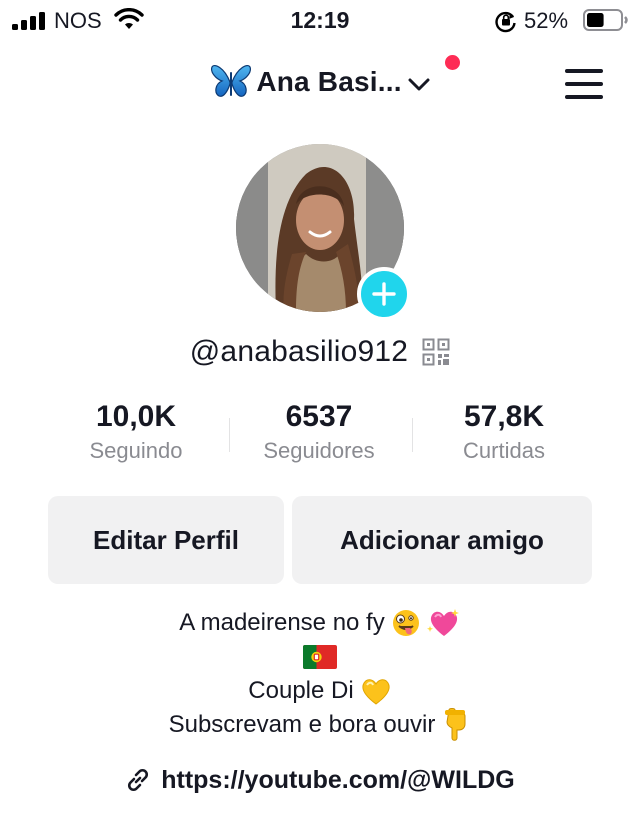 The height and width of the screenshot is (833, 640). What do you see at coordinates (419, 84) in the screenshot?
I see `chevron-down-icon` at bounding box center [419, 84].